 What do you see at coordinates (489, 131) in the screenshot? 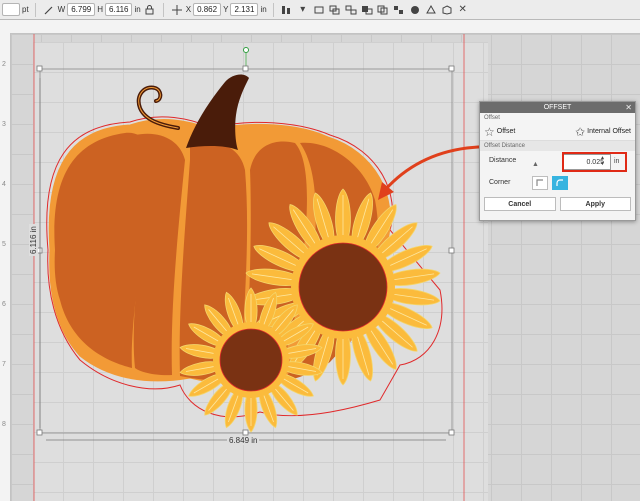
I see `star-outline-icon: ☆` at bounding box center [489, 131].